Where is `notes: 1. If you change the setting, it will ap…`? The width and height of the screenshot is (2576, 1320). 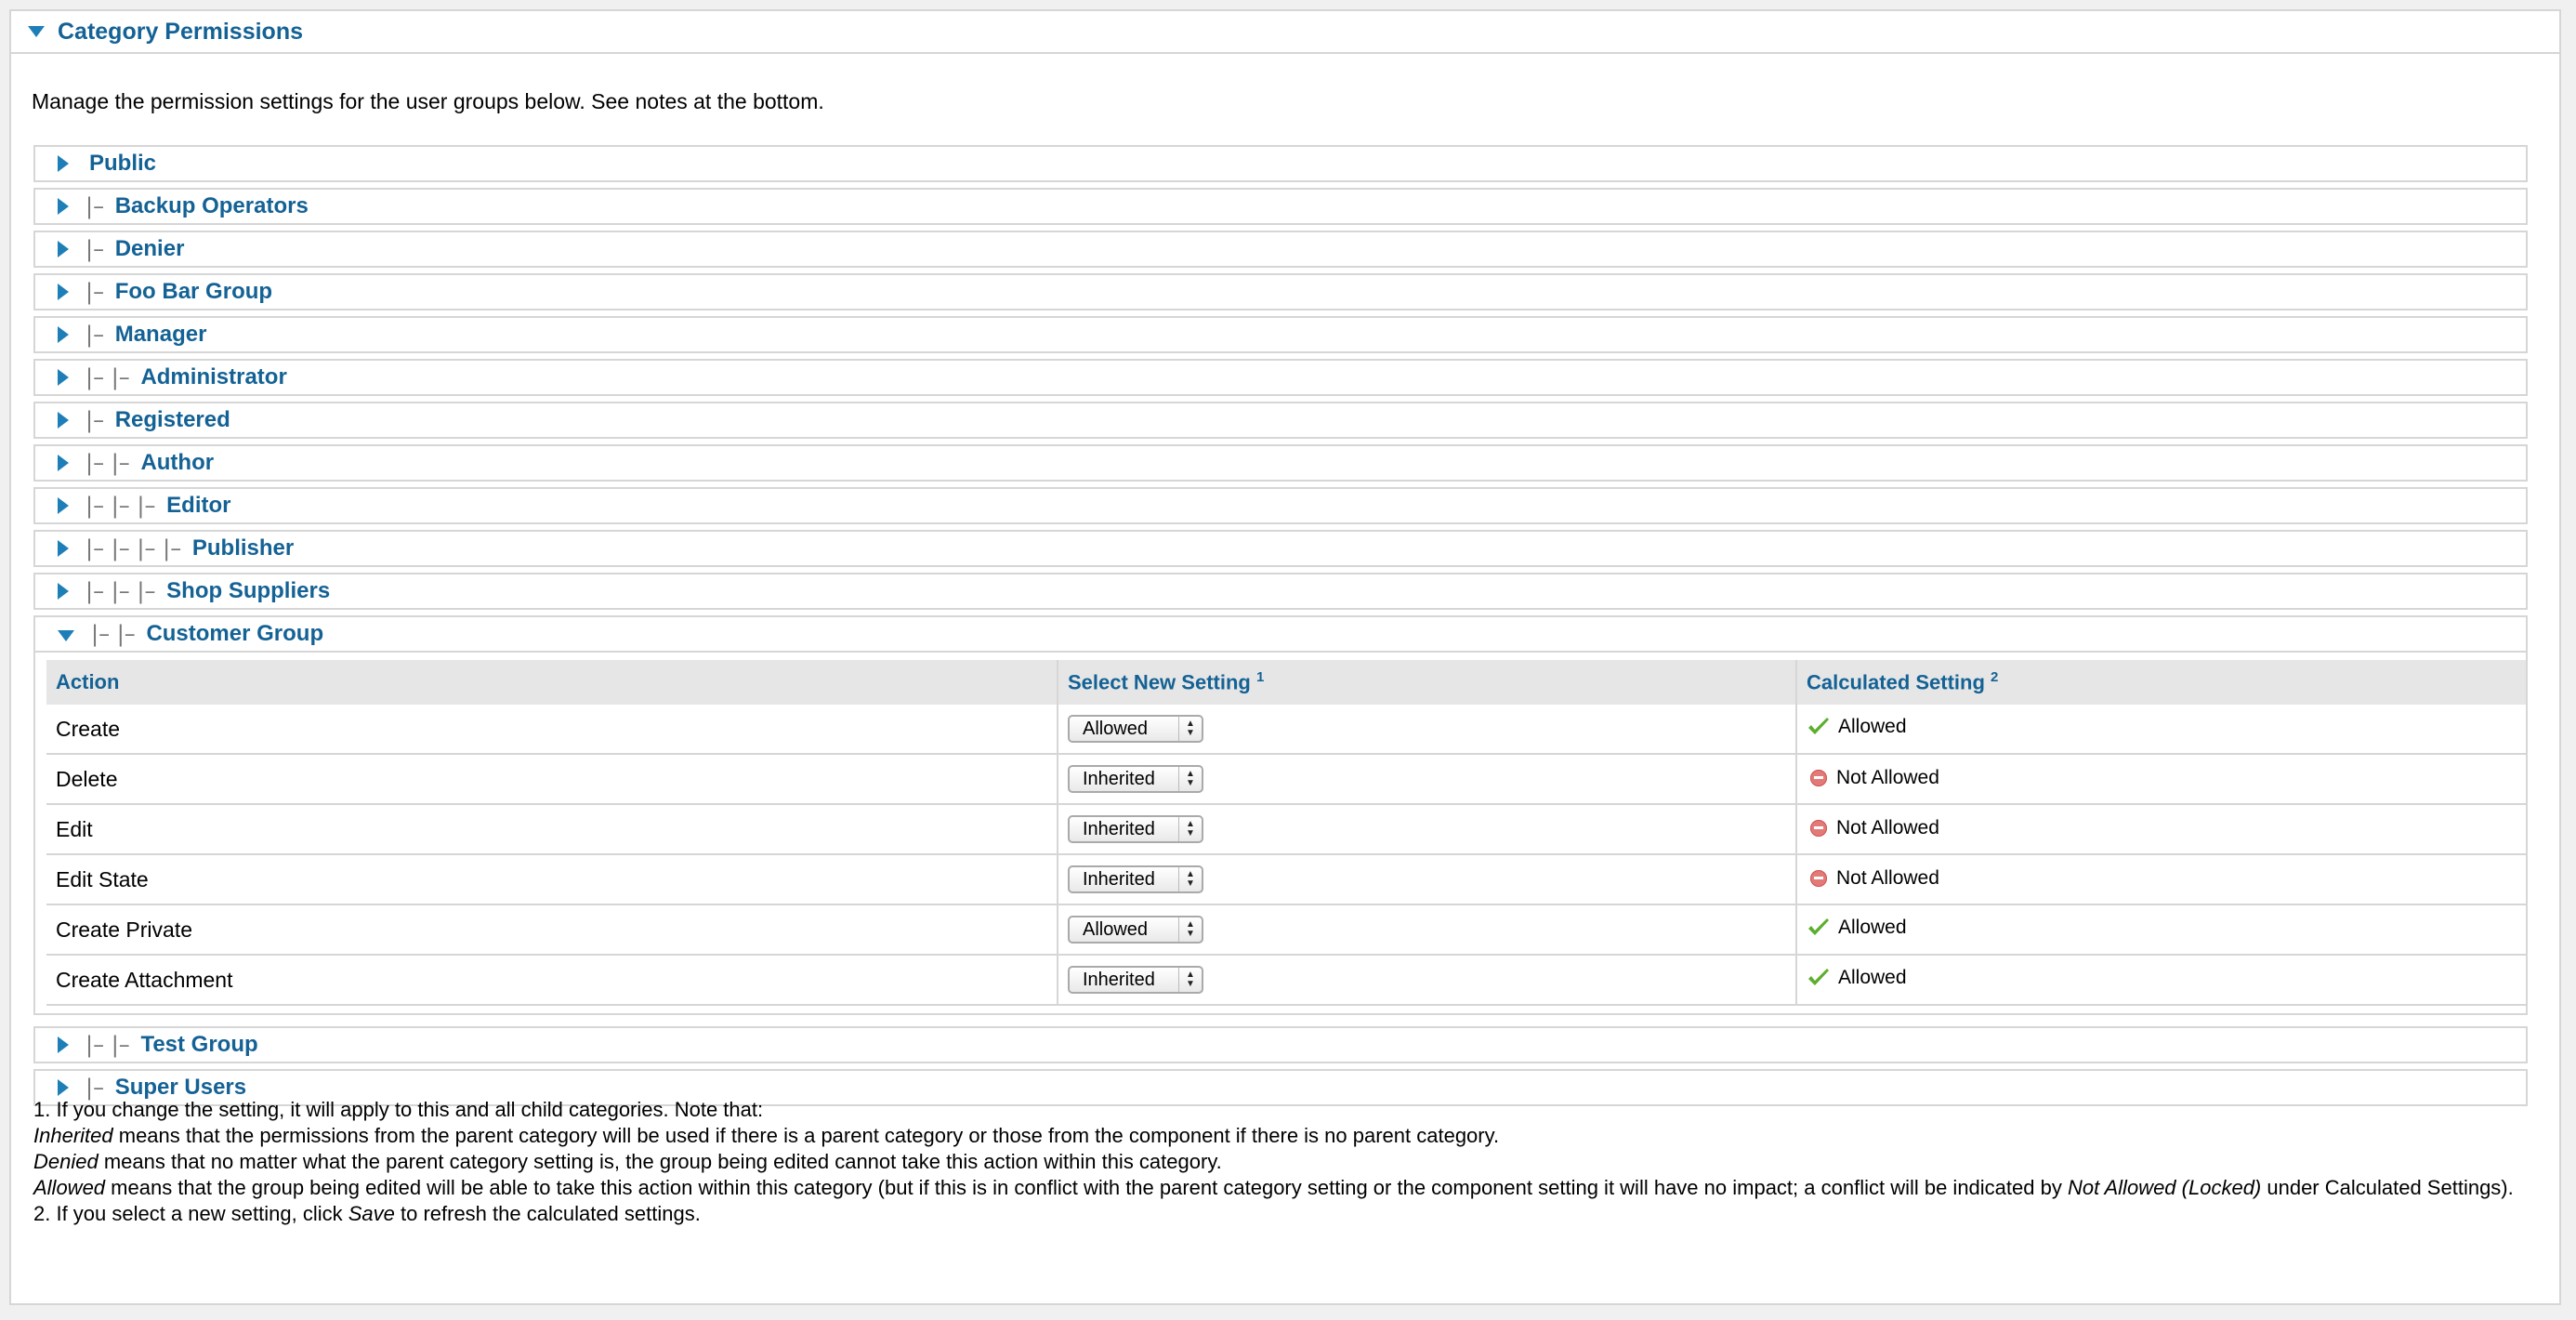 notes: 1. If you change the setting, it will ap… is located at coordinates (1288, 1162).